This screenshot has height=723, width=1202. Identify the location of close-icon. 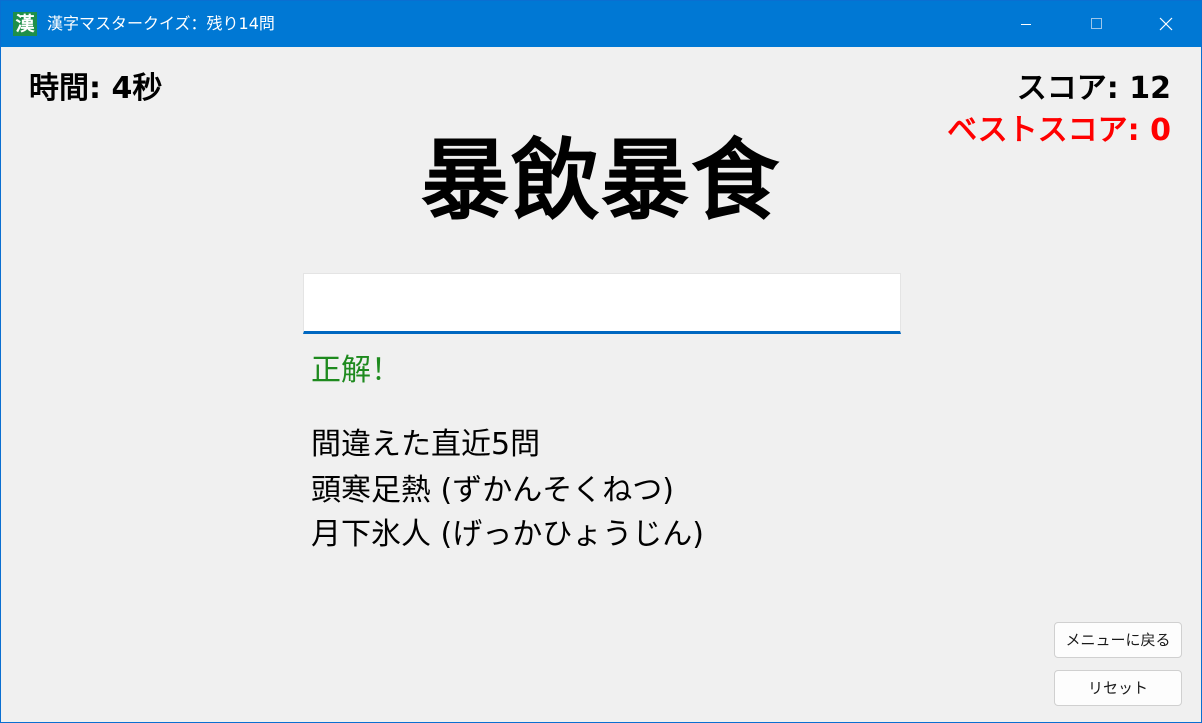
(1166, 24).